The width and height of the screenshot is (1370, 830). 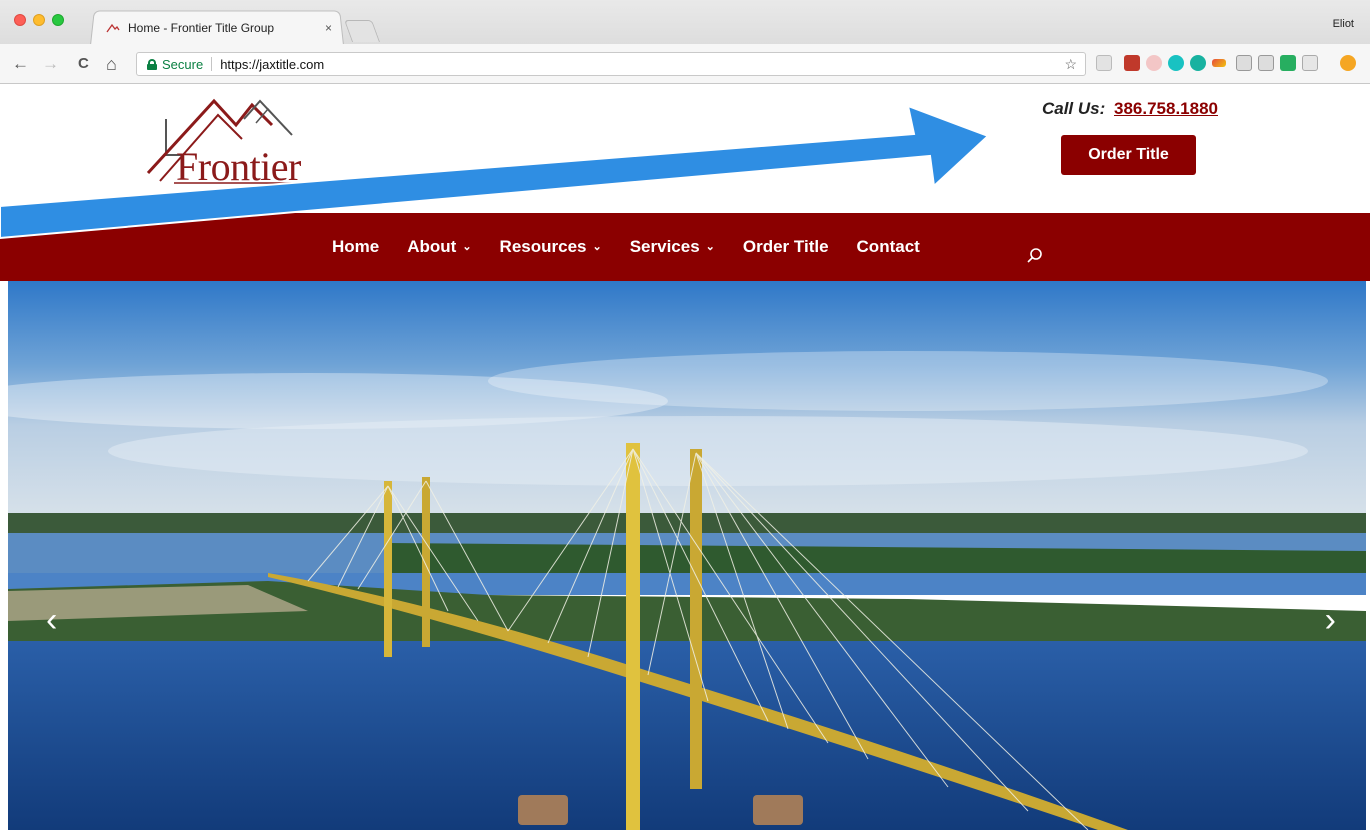 I want to click on nav-item-contact: Contact, so click(x=888, y=247).